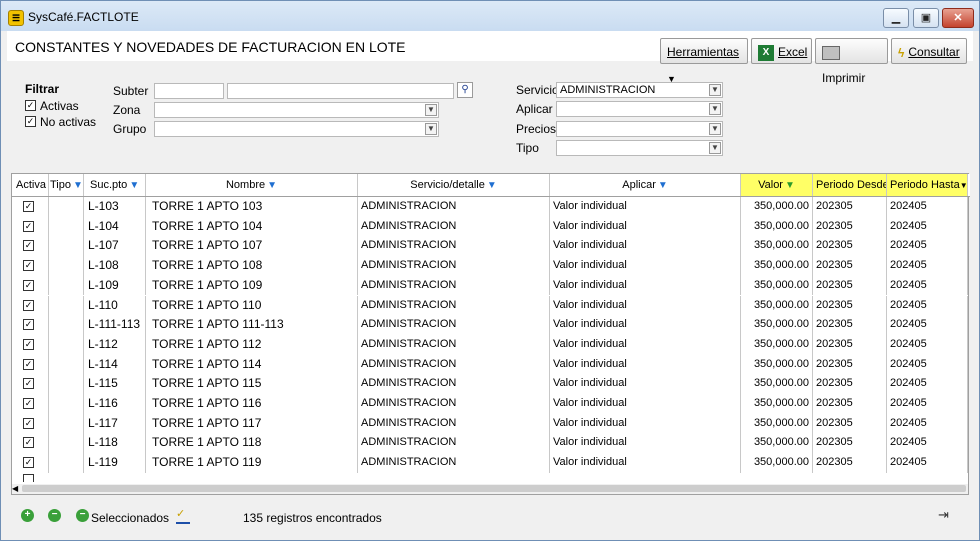 Image resolution: width=980 pixels, height=541 pixels. I want to click on col-suc-pto: Suc.pto ▼, so click(115, 185).